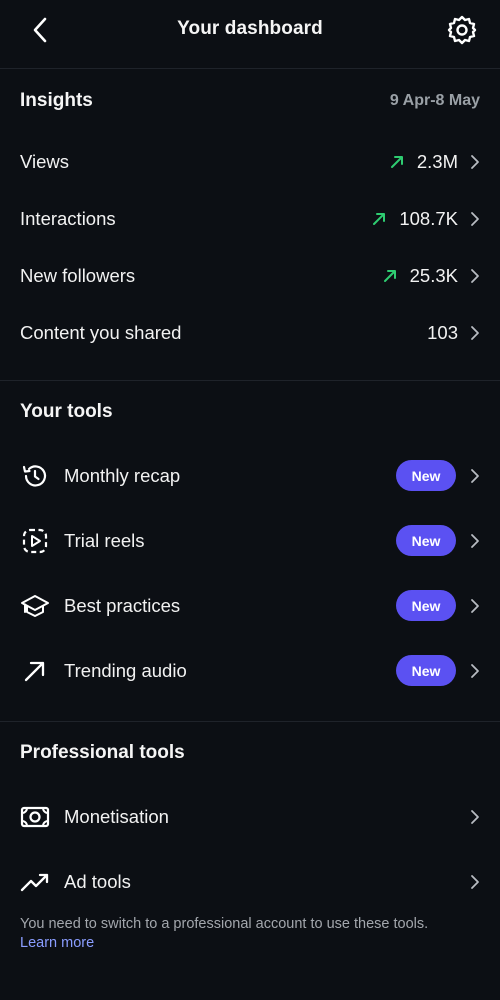 The height and width of the screenshot is (1000, 500). Describe the element at coordinates (250, 943) in the screenshot. I see `learn-more-link: Learn more` at that location.